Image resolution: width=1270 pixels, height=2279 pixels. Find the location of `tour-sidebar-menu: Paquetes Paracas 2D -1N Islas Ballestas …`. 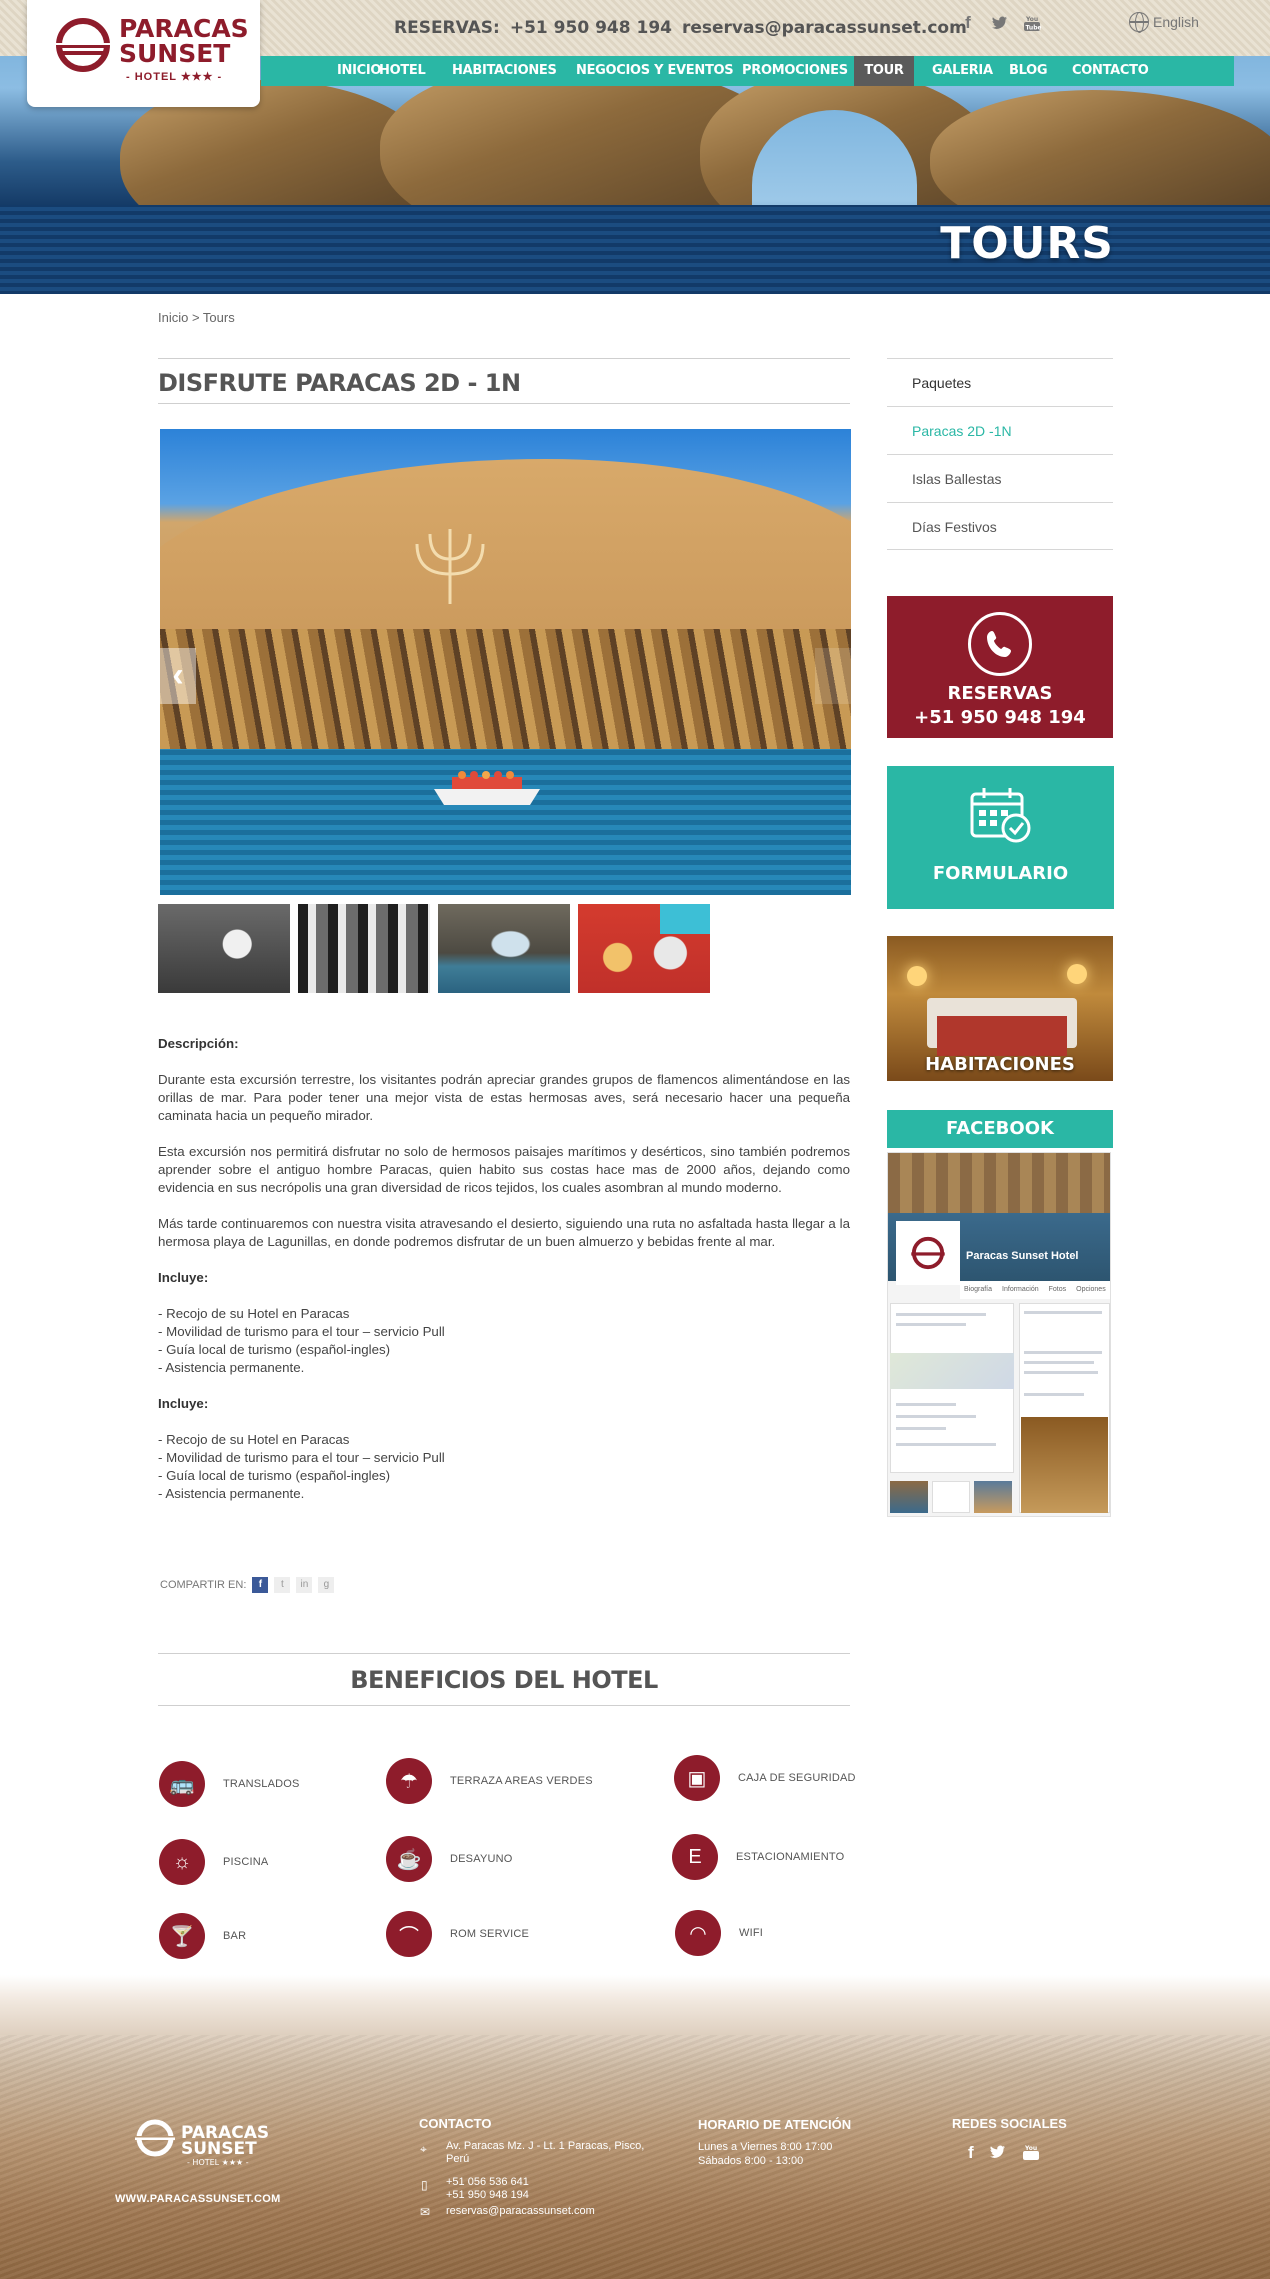

tour-sidebar-menu: Paquetes Paracas 2D -1N Islas Ballestas … is located at coordinates (1000, 454).